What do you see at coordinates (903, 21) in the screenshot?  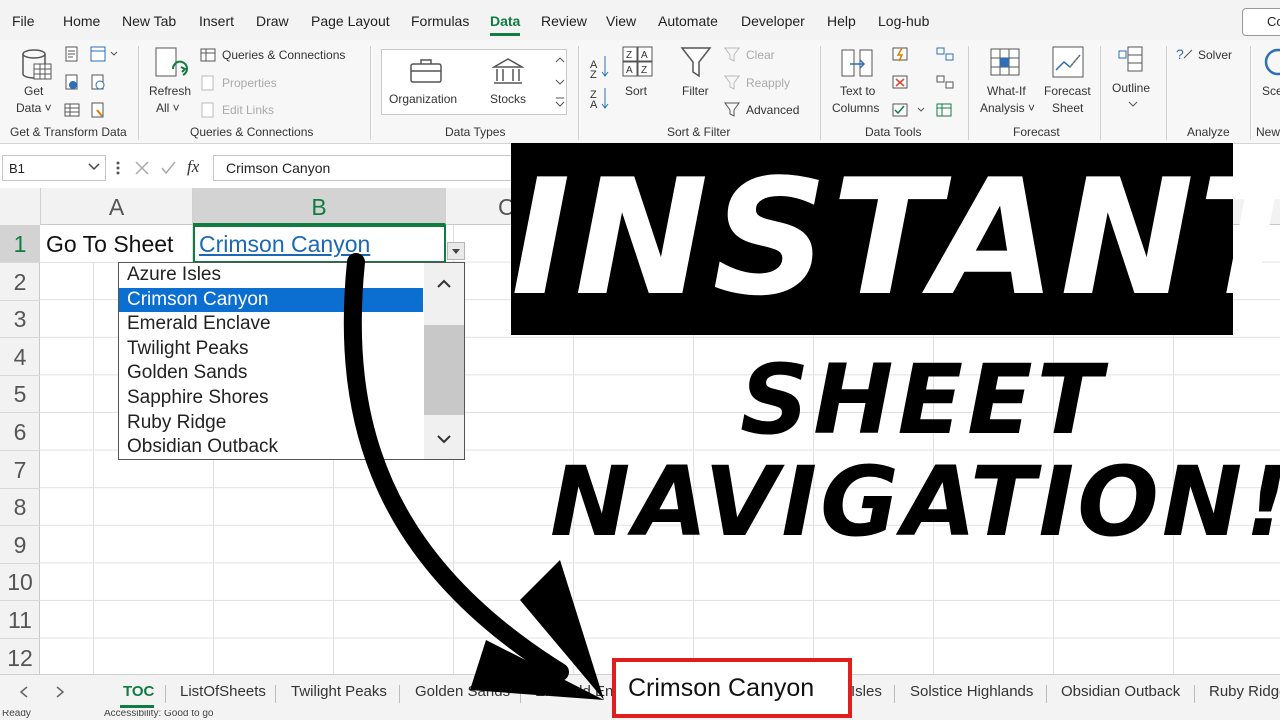 I see `menu-log-hub: Log-hub` at bounding box center [903, 21].